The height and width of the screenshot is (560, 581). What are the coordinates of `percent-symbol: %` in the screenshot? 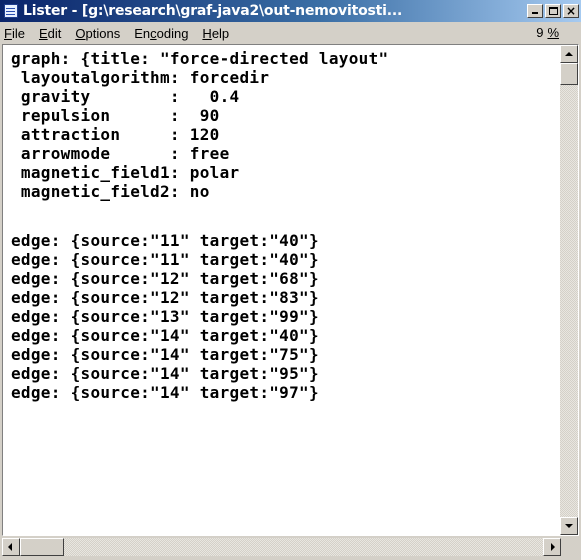 It's located at (553, 32).